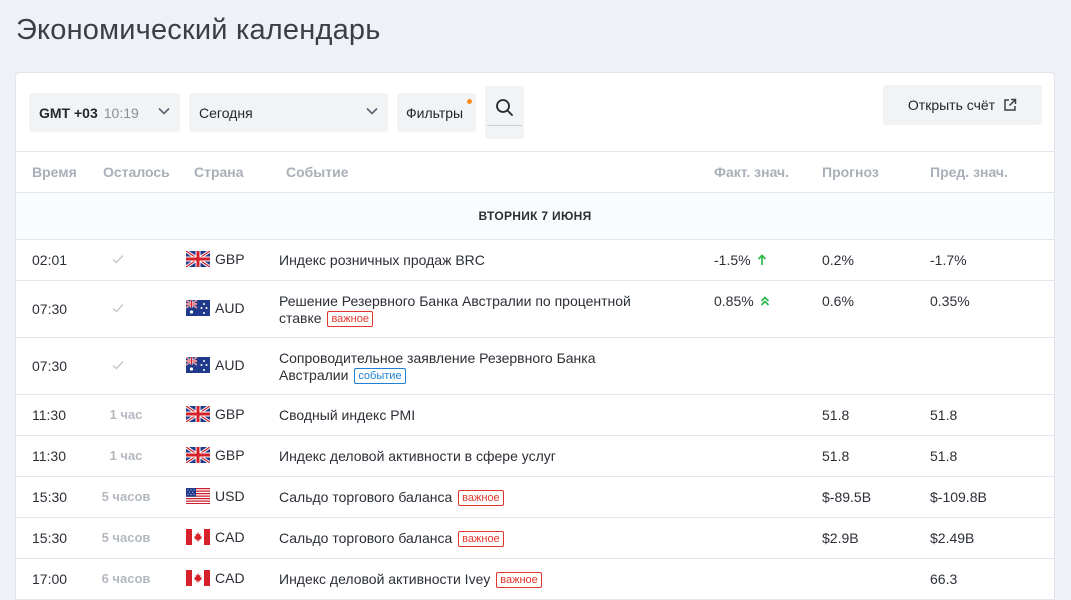 Image resolution: width=1071 pixels, height=600 pixels. What do you see at coordinates (50, 260) in the screenshot?
I see `event-time: 02:01` at bounding box center [50, 260].